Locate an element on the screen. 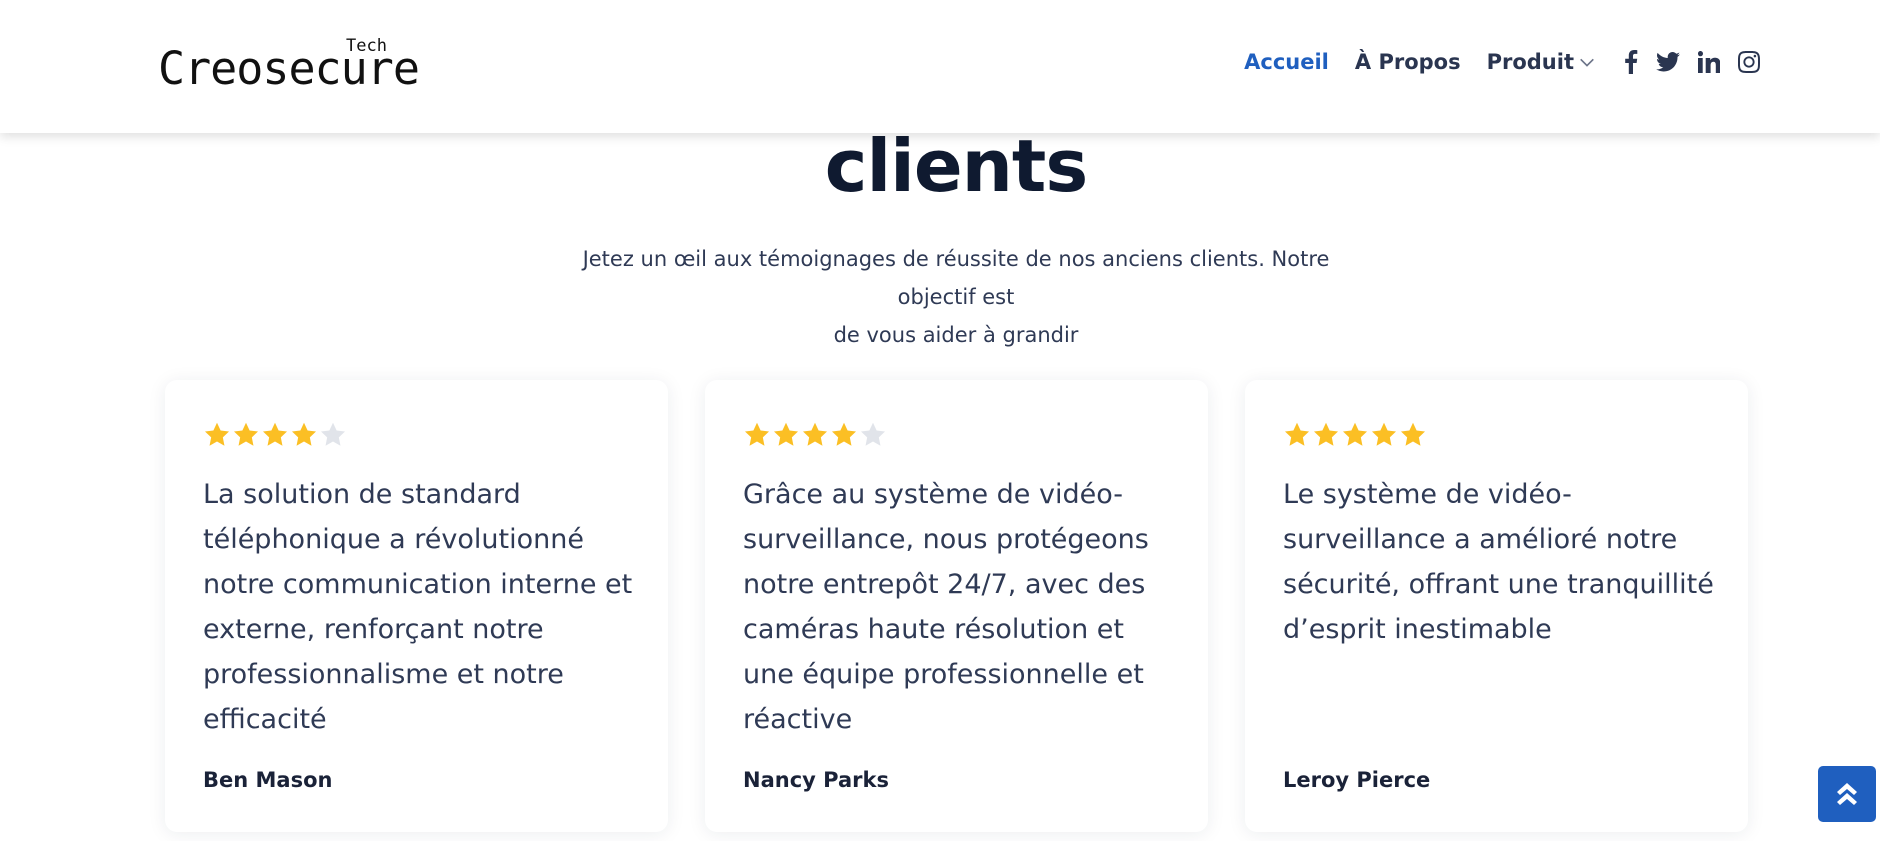  twitter-icon is located at coordinates (1668, 62).